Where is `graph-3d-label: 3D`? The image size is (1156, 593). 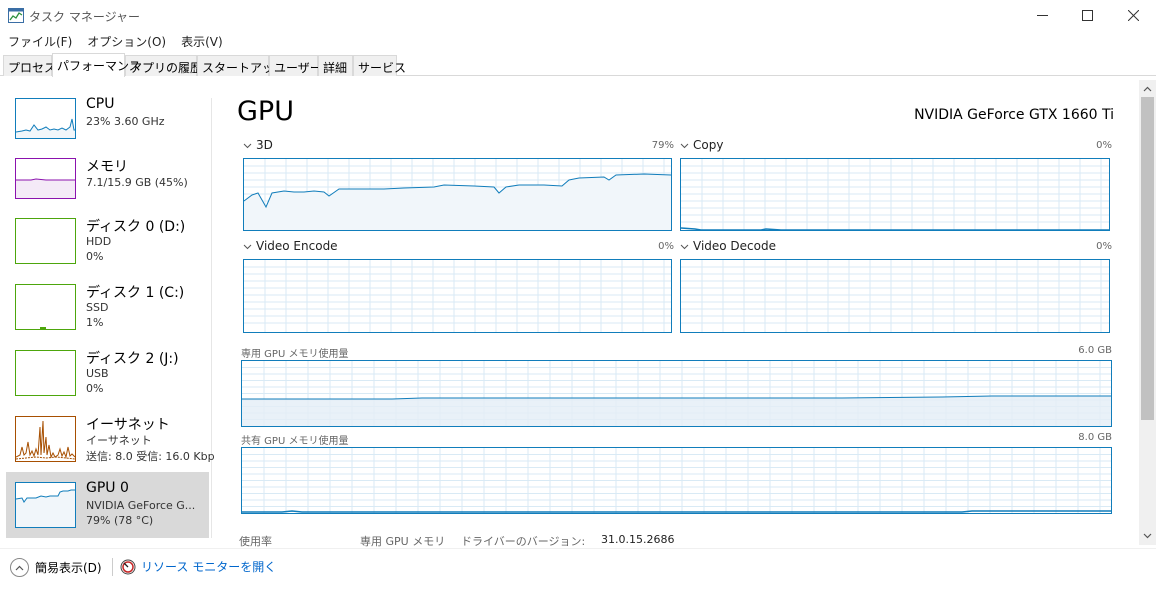 graph-3d-label: 3D is located at coordinates (264, 145).